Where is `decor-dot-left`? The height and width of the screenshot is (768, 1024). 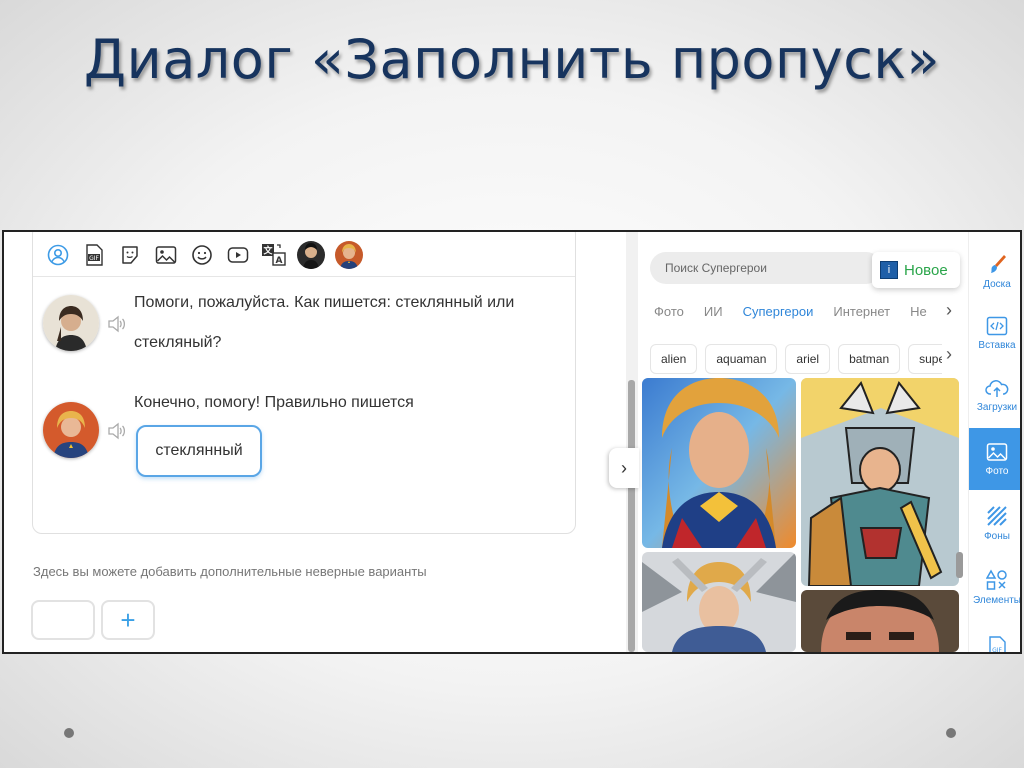 decor-dot-left is located at coordinates (69, 733).